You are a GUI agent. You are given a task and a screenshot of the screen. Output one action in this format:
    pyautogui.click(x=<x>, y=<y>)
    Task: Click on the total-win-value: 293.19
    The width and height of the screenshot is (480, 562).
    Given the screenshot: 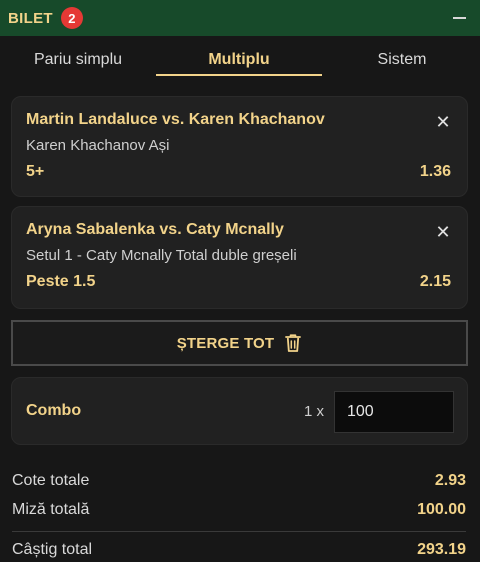 What is the action you would take?
    pyautogui.click(x=441, y=549)
    